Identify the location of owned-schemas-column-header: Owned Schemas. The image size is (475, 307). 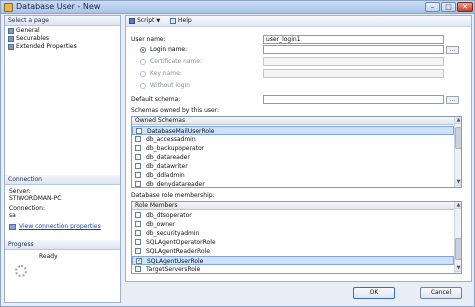
(293, 121).